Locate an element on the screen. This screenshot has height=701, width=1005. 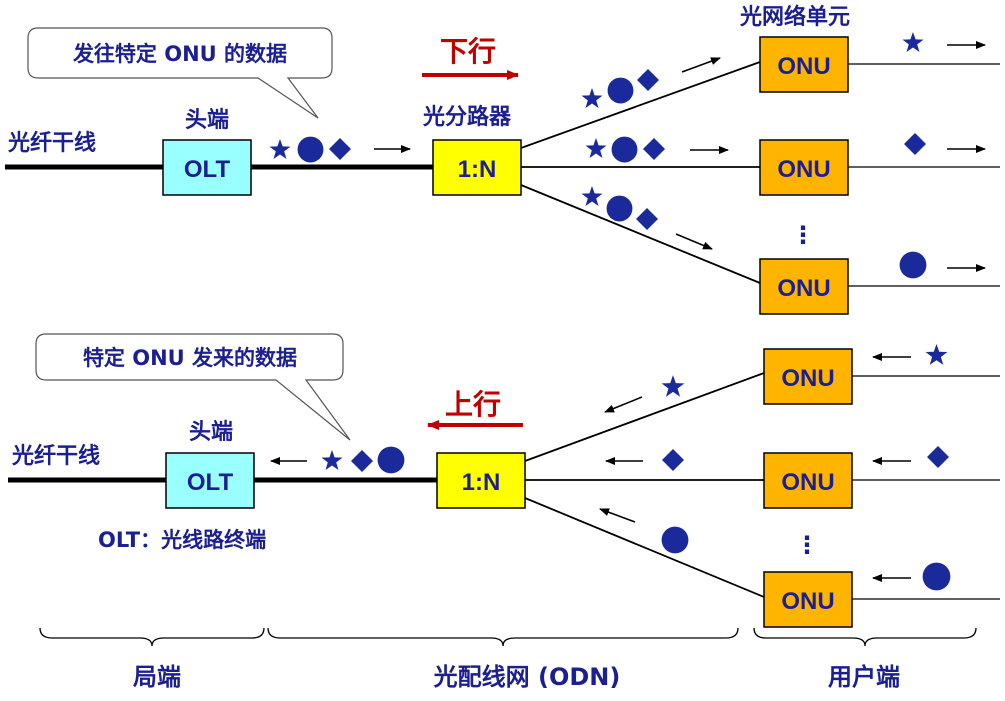
onu-title: 光网络单元 is located at coordinates (794, 17).